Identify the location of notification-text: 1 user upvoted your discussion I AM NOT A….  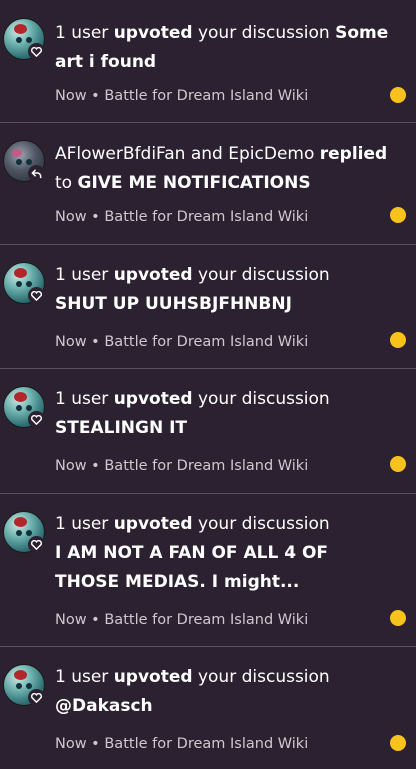
(225, 553).